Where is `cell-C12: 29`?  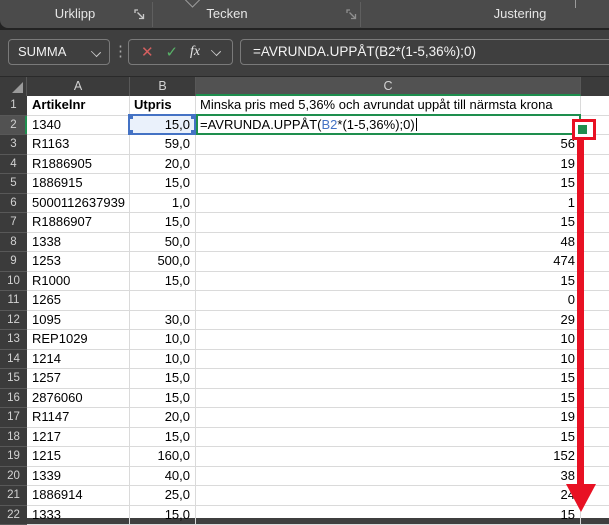
cell-C12: 29 is located at coordinates (388, 321).